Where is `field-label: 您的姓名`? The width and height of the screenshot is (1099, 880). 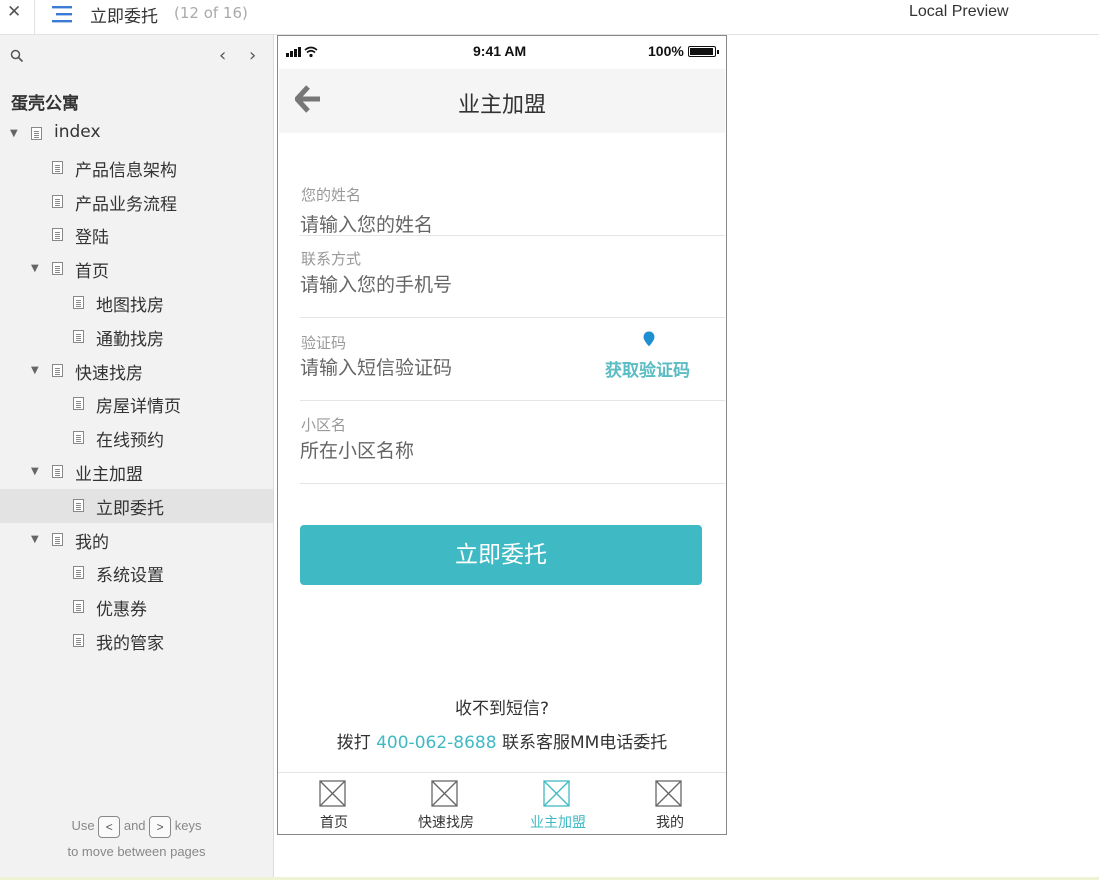
field-label: 您的姓名 is located at coordinates (331, 195).